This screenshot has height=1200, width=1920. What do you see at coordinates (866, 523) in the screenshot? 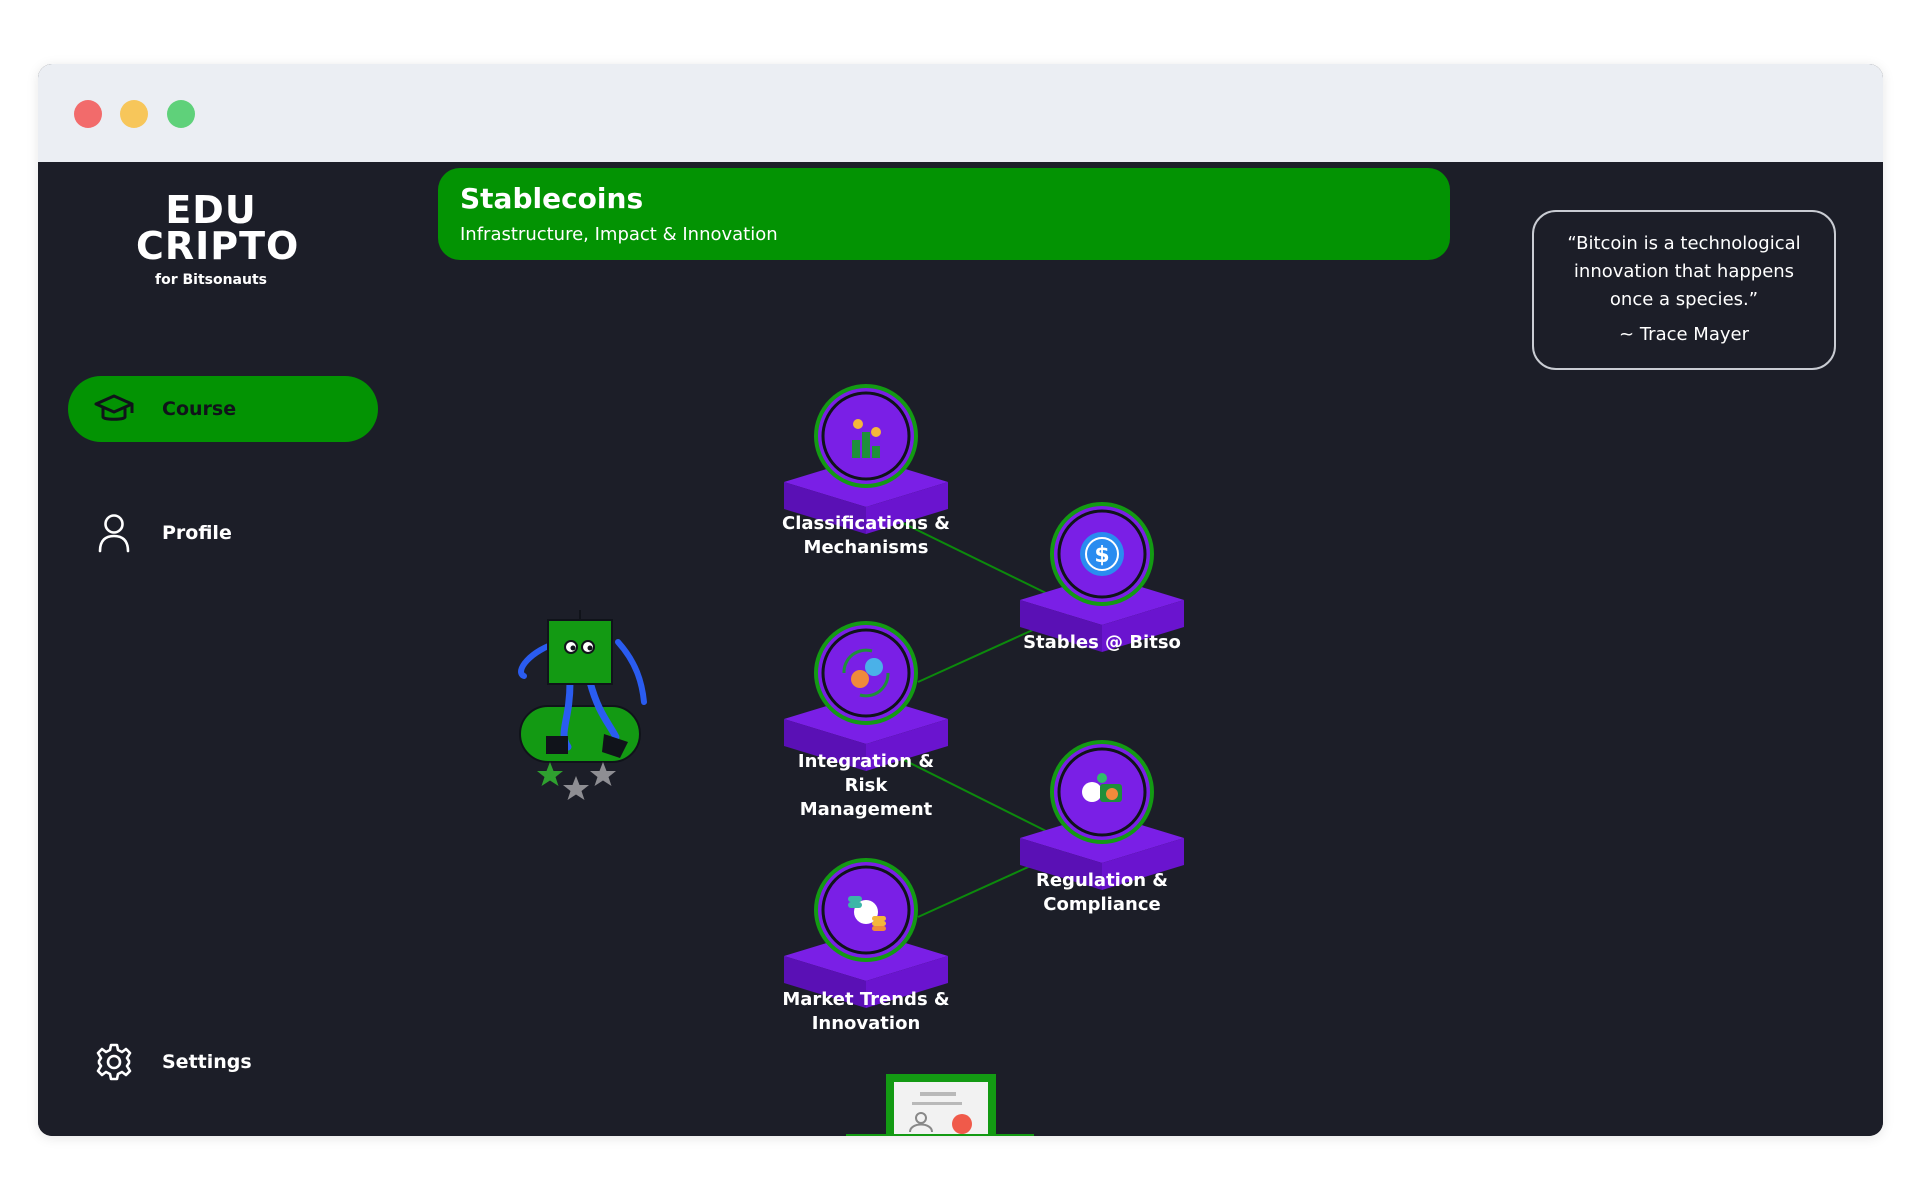
I see `module-label-line: Classifications &` at bounding box center [866, 523].